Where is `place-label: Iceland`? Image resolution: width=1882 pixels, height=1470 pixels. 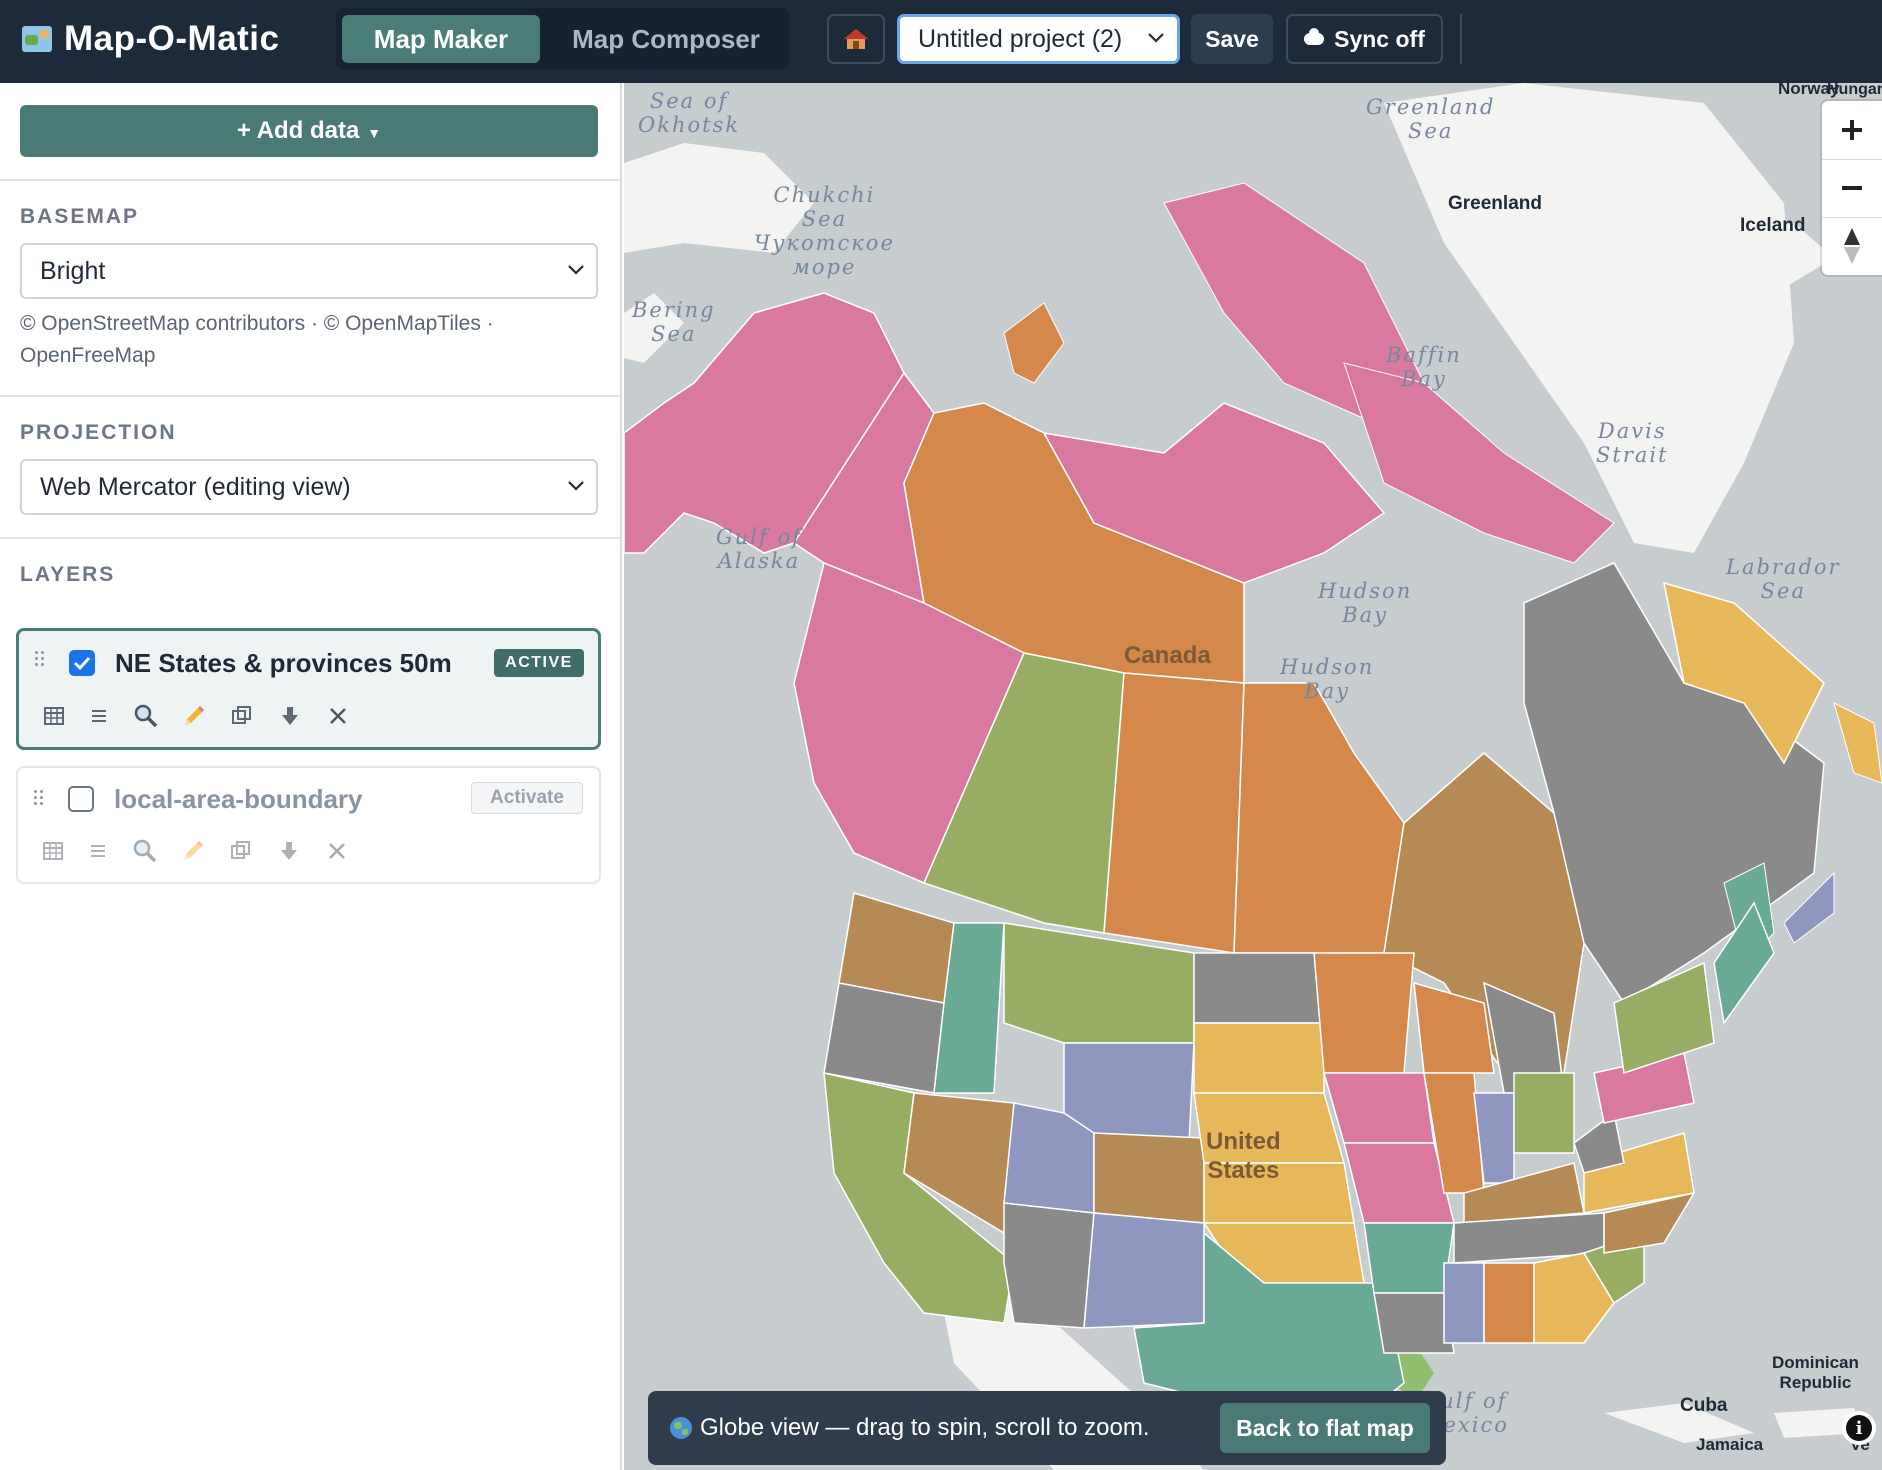 place-label: Iceland is located at coordinates (1773, 225).